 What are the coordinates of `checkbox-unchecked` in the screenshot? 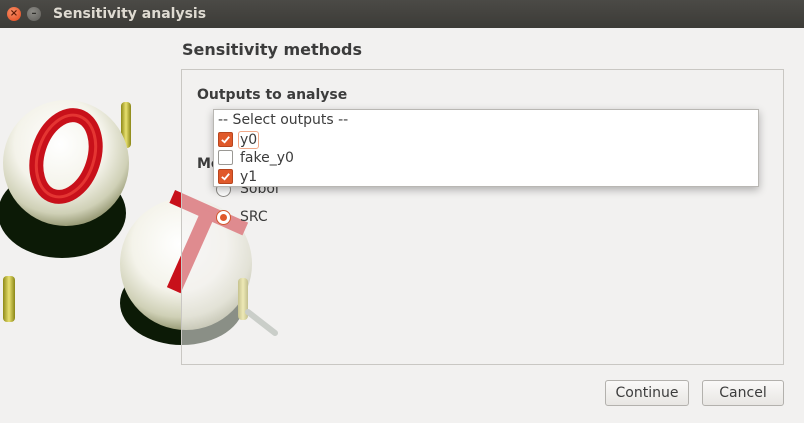 It's located at (225, 157).